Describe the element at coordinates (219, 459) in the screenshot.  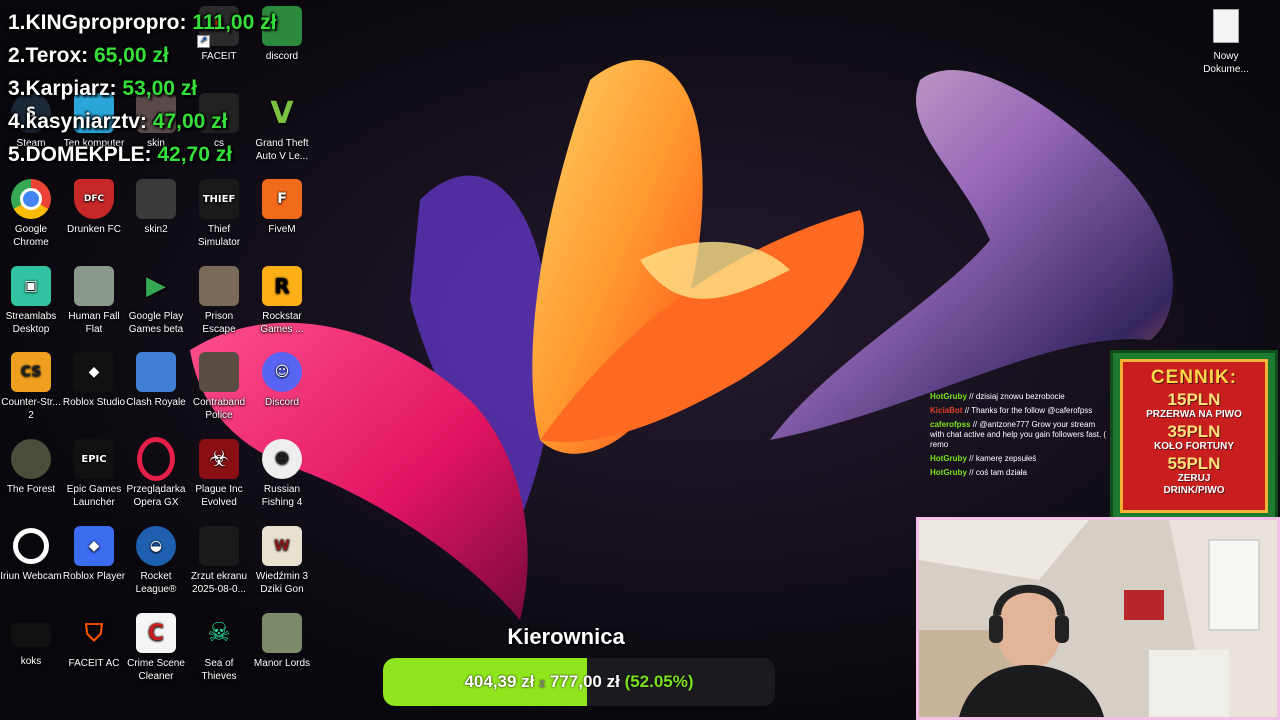
I see `plague-inc-icon: ☣` at that location.